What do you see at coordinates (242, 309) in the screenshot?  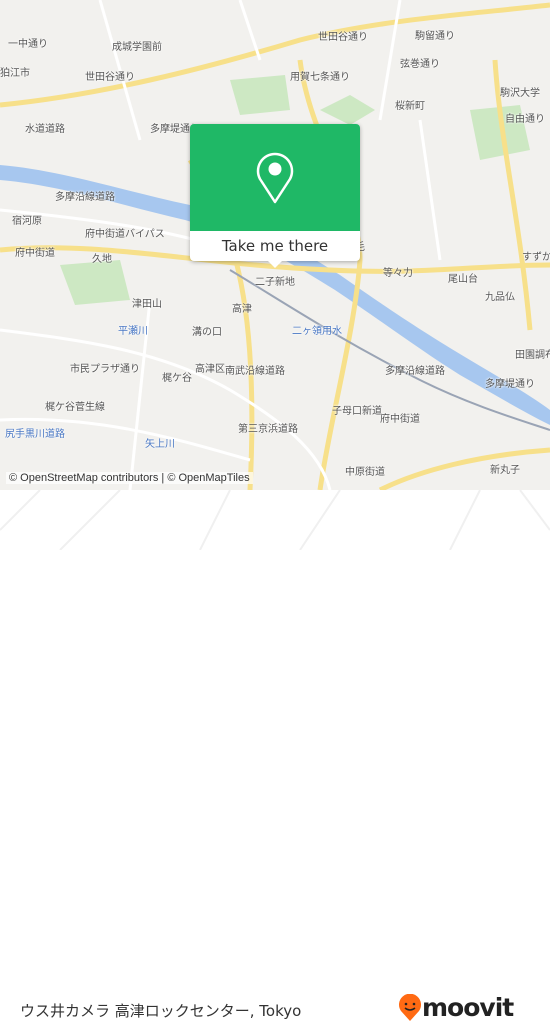 I see `map-label: 高津` at bounding box center [242, 309].